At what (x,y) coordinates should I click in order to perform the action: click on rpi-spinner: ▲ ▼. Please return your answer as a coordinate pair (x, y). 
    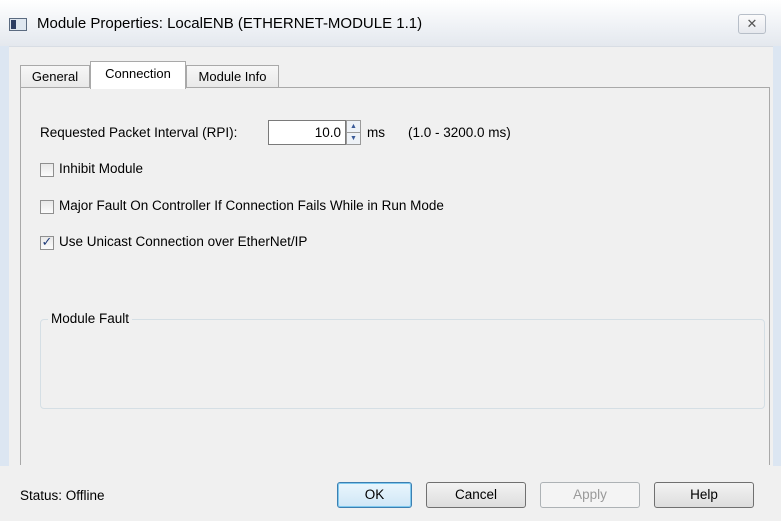
    Looking at the image, I should click on (353, 132).